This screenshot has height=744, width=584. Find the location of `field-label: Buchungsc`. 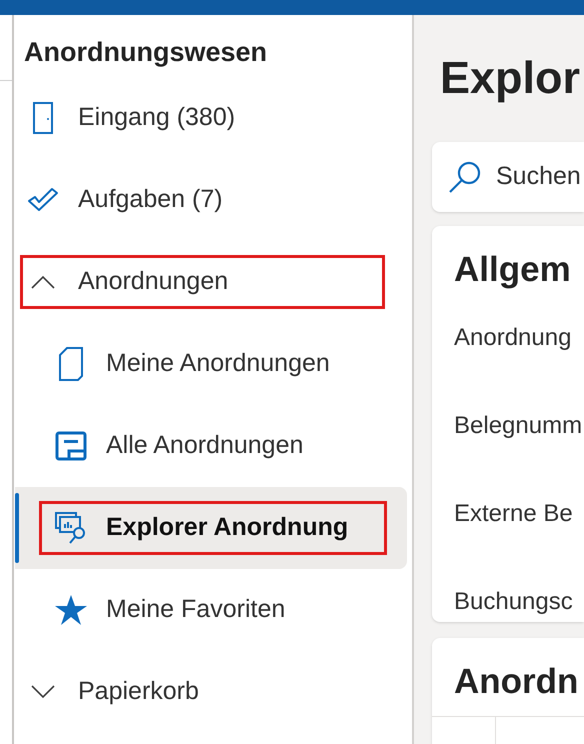

field-label: Buchungsc is located at coordinates (514, 602).